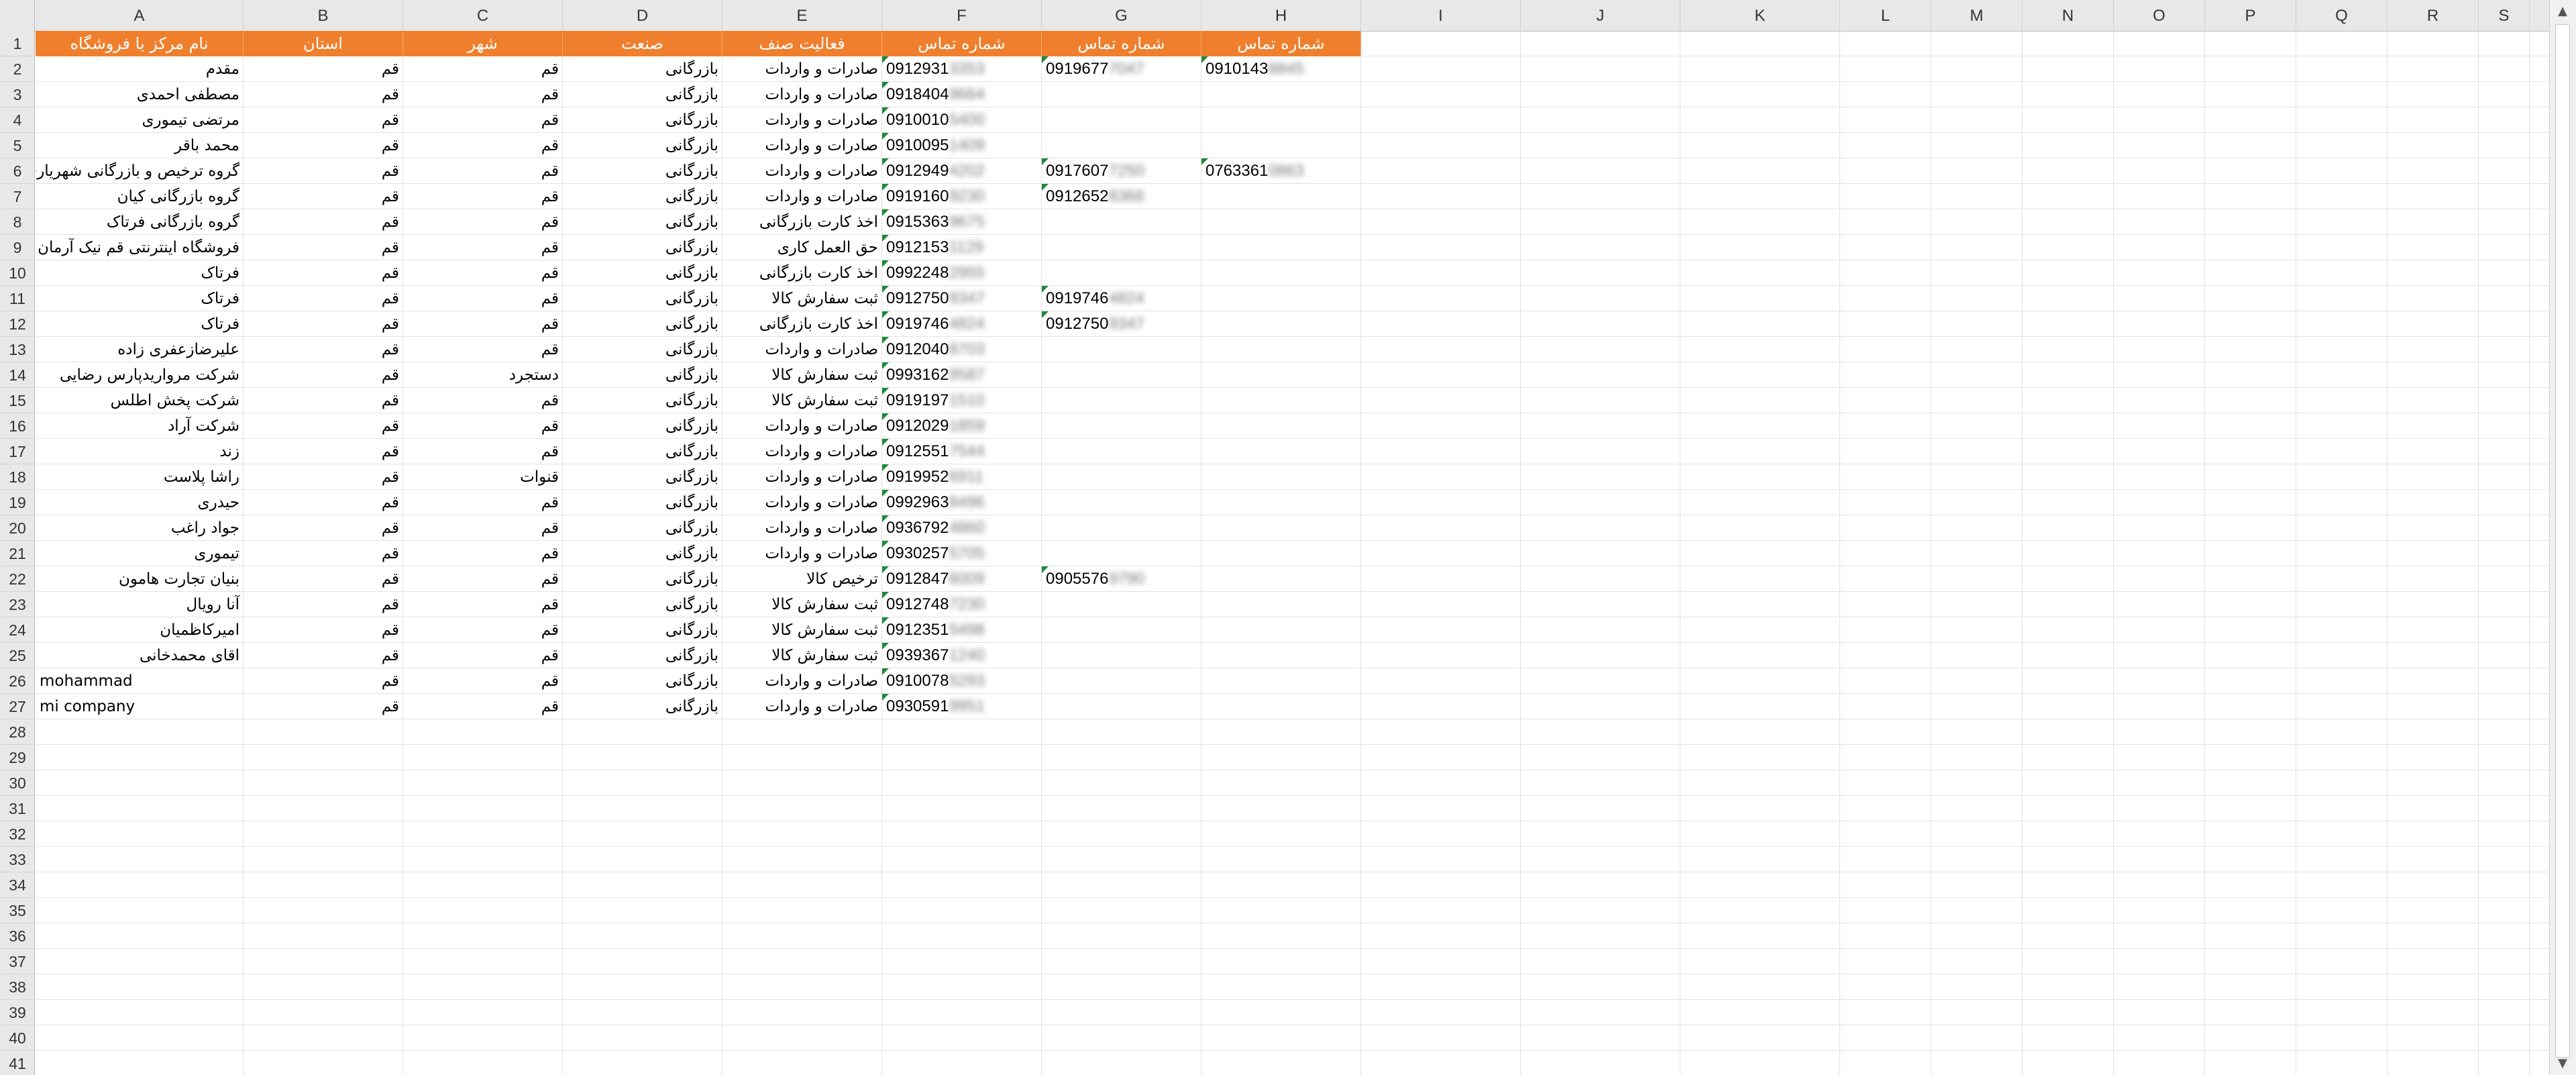  I want to click on row-header-5: 5, so click(17, 145).